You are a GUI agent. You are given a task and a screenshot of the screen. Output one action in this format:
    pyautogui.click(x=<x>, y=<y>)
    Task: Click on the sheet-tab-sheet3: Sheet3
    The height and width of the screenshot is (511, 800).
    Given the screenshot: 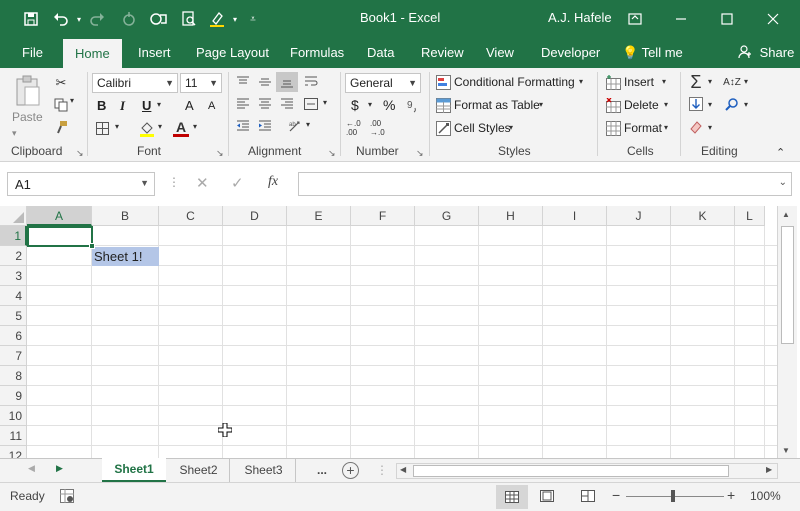 What is the action you would take?
    pyautogui.click(x=264, y=471)
    